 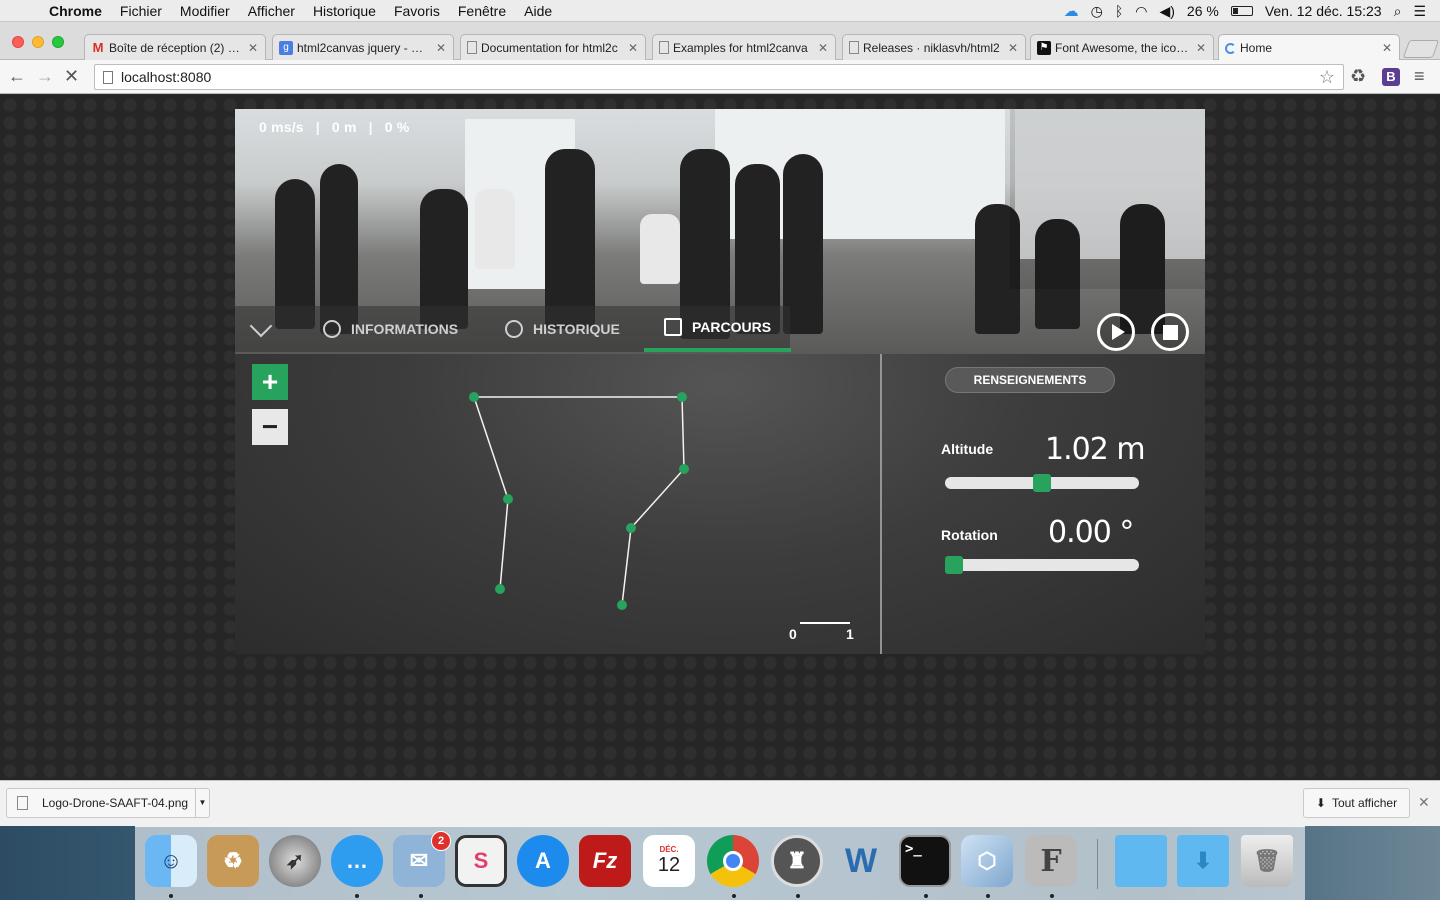 I want to click on zoom-window-button, so click(x=58, y=42).